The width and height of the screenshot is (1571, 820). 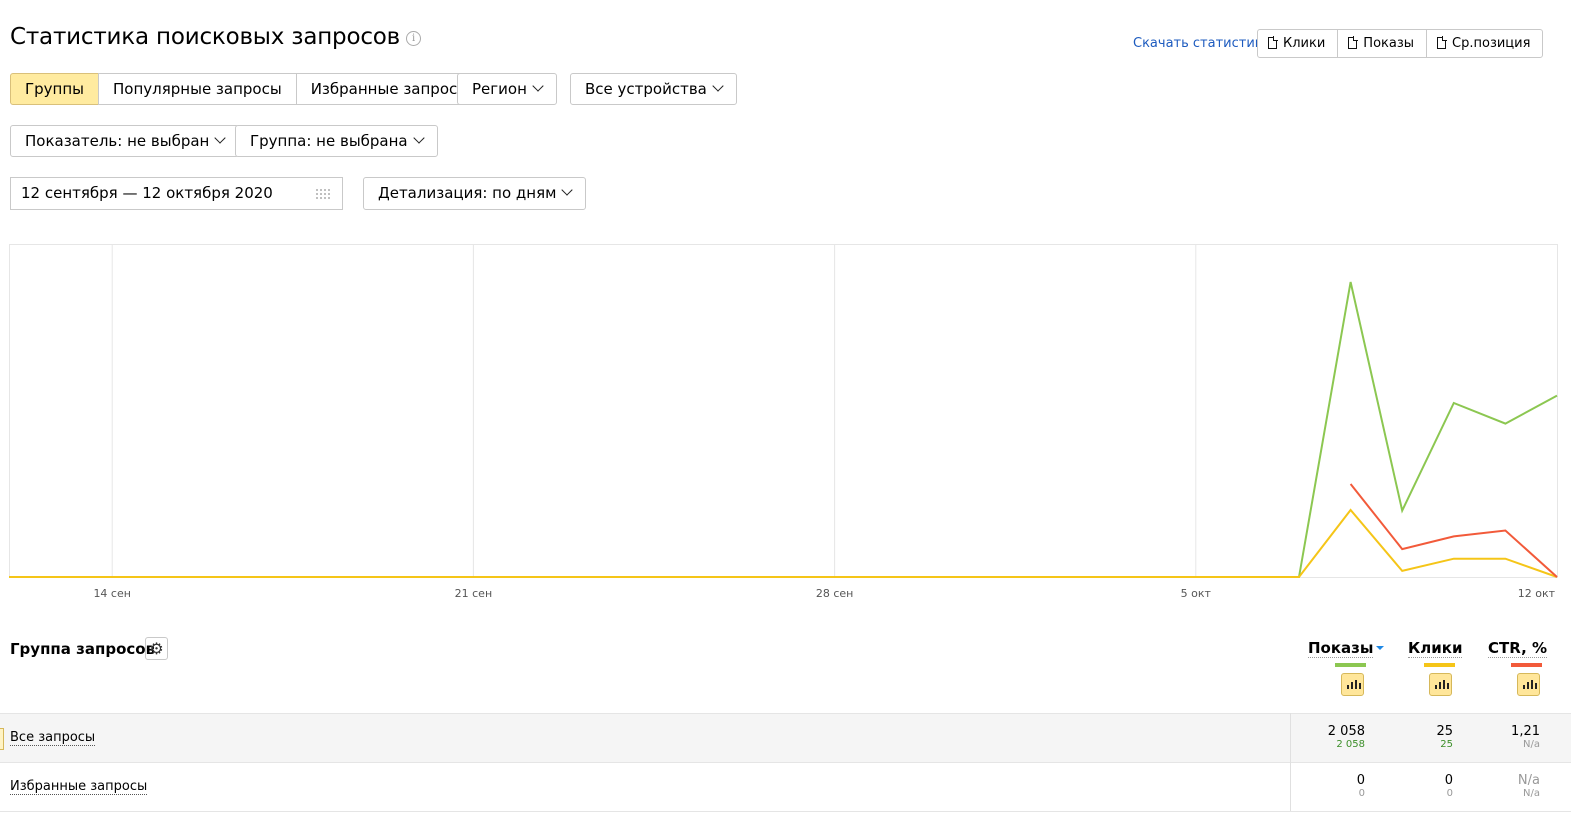 I want to click on export-clicks-button: Клики, so click(x=1298, y=43).